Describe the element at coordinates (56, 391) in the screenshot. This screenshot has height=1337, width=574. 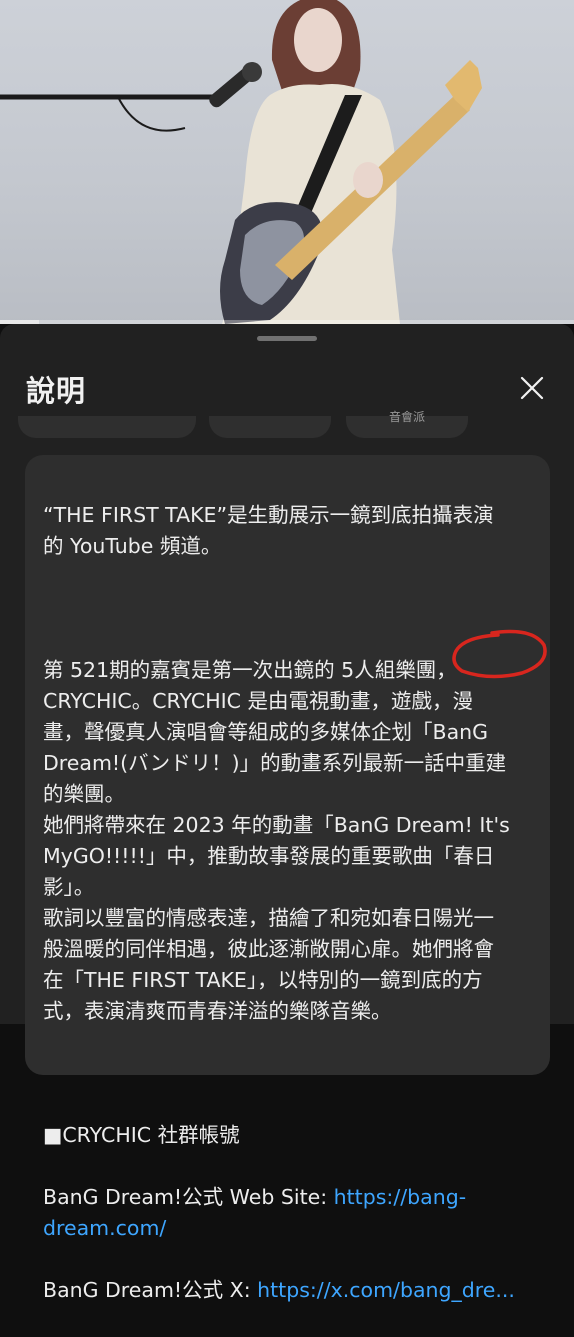
I see `sheet-title: 說明` at that location.